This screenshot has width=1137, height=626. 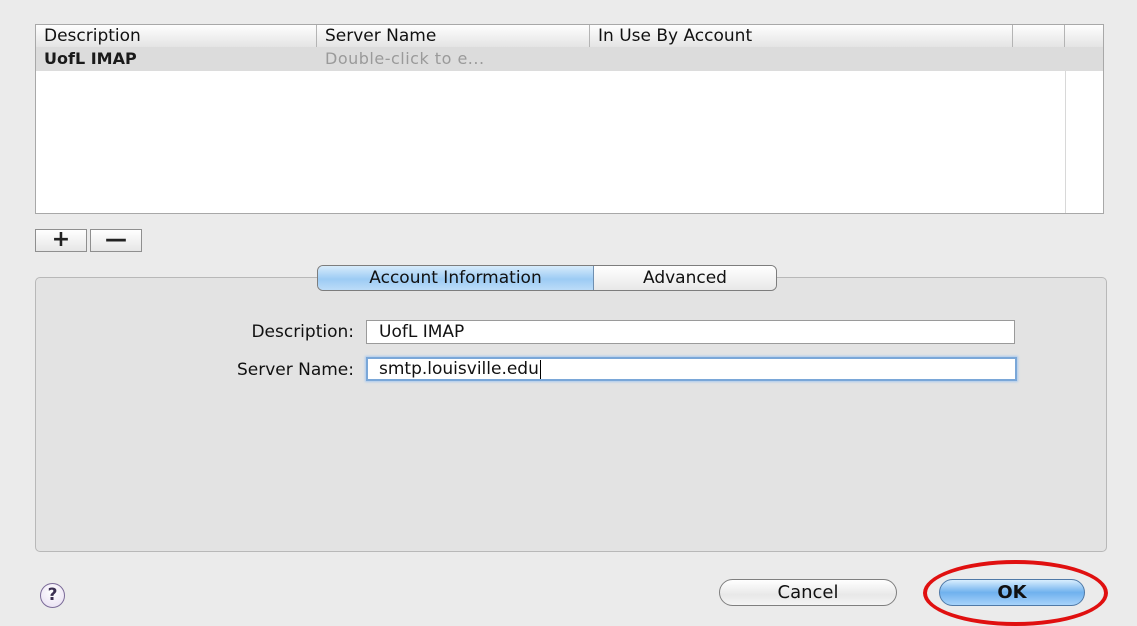 I want to click on red-annotation-circle, so click(x=1015, y=593).